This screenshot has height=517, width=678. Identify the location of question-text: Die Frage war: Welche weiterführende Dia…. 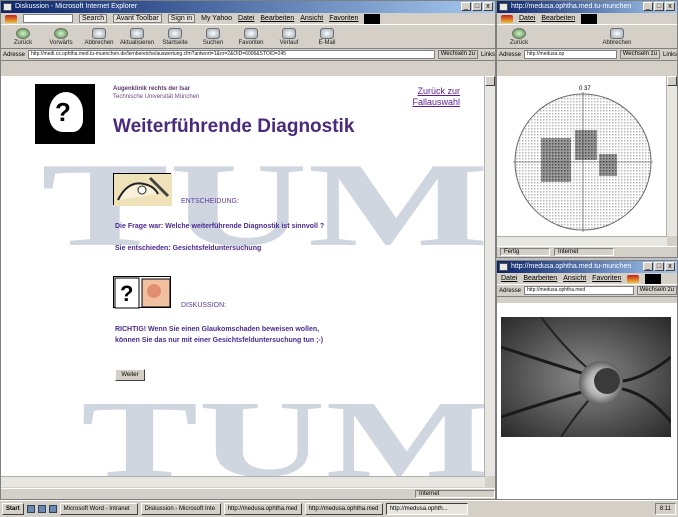
(220, 226).